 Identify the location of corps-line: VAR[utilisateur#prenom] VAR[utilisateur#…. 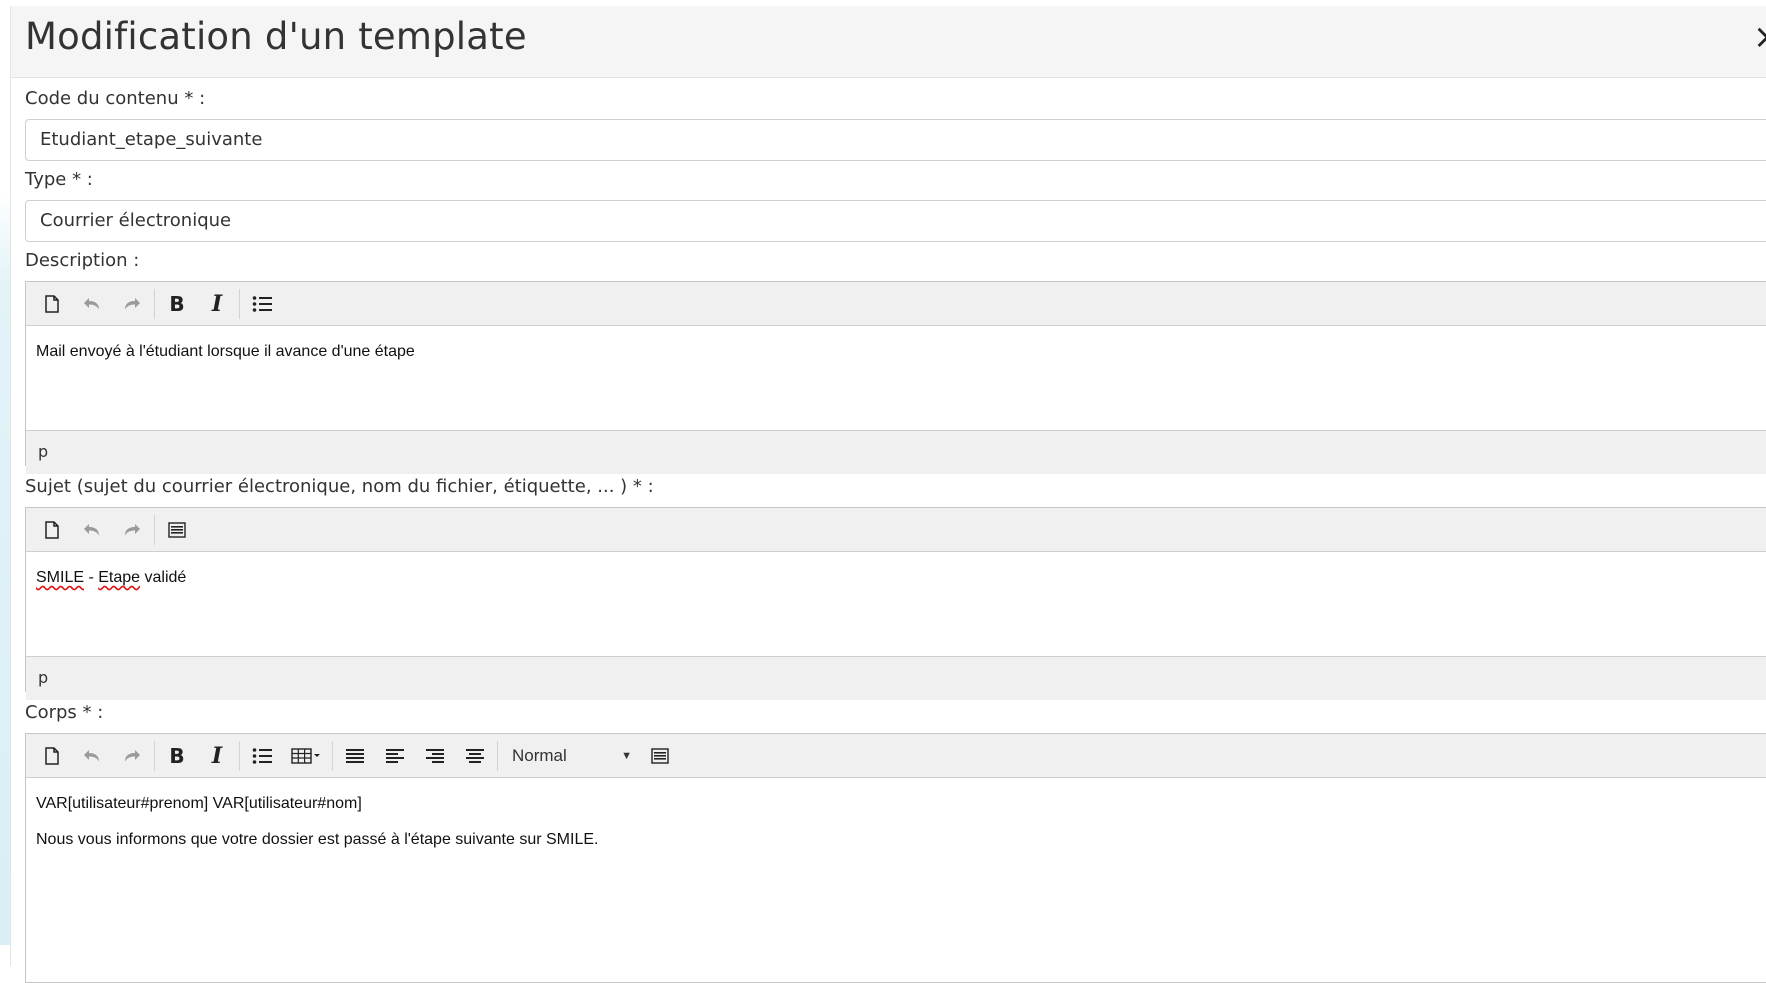
(199, 803).